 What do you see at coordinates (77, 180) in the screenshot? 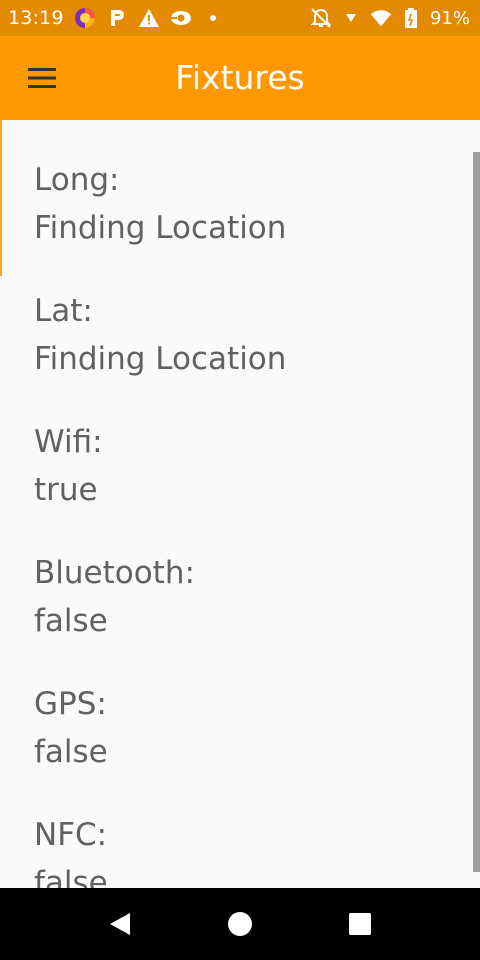
I see `field-label: Long:` at bounding box center [77, 180].